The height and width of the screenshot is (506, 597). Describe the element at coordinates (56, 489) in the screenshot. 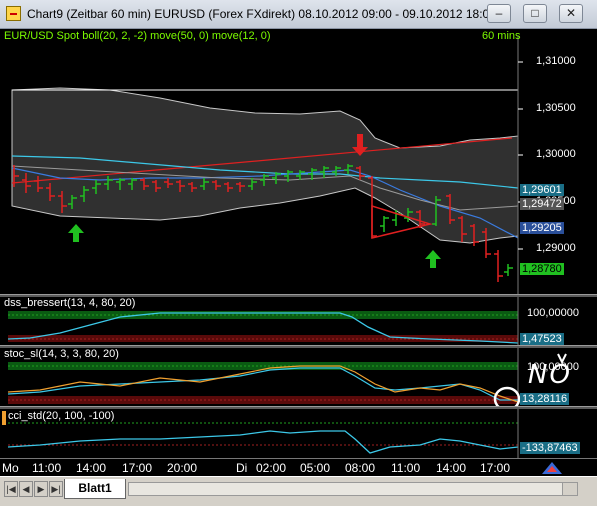

I see `last-sheet-button: ▶|` at that location.